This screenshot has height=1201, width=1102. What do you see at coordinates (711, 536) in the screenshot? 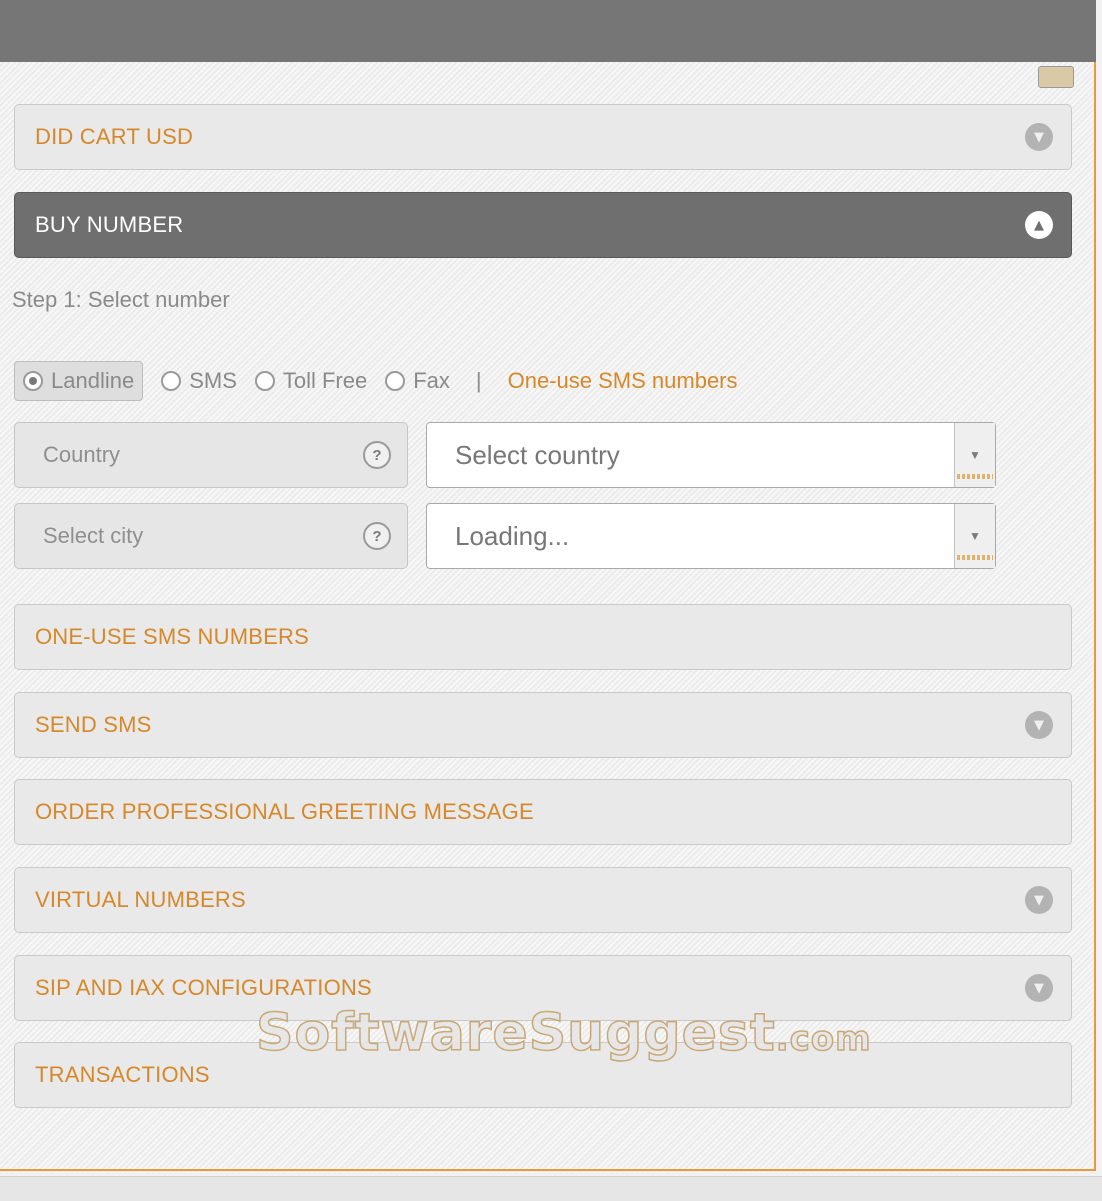
I see `city-select: Loading... ▼` at bounding box center [711, 536].